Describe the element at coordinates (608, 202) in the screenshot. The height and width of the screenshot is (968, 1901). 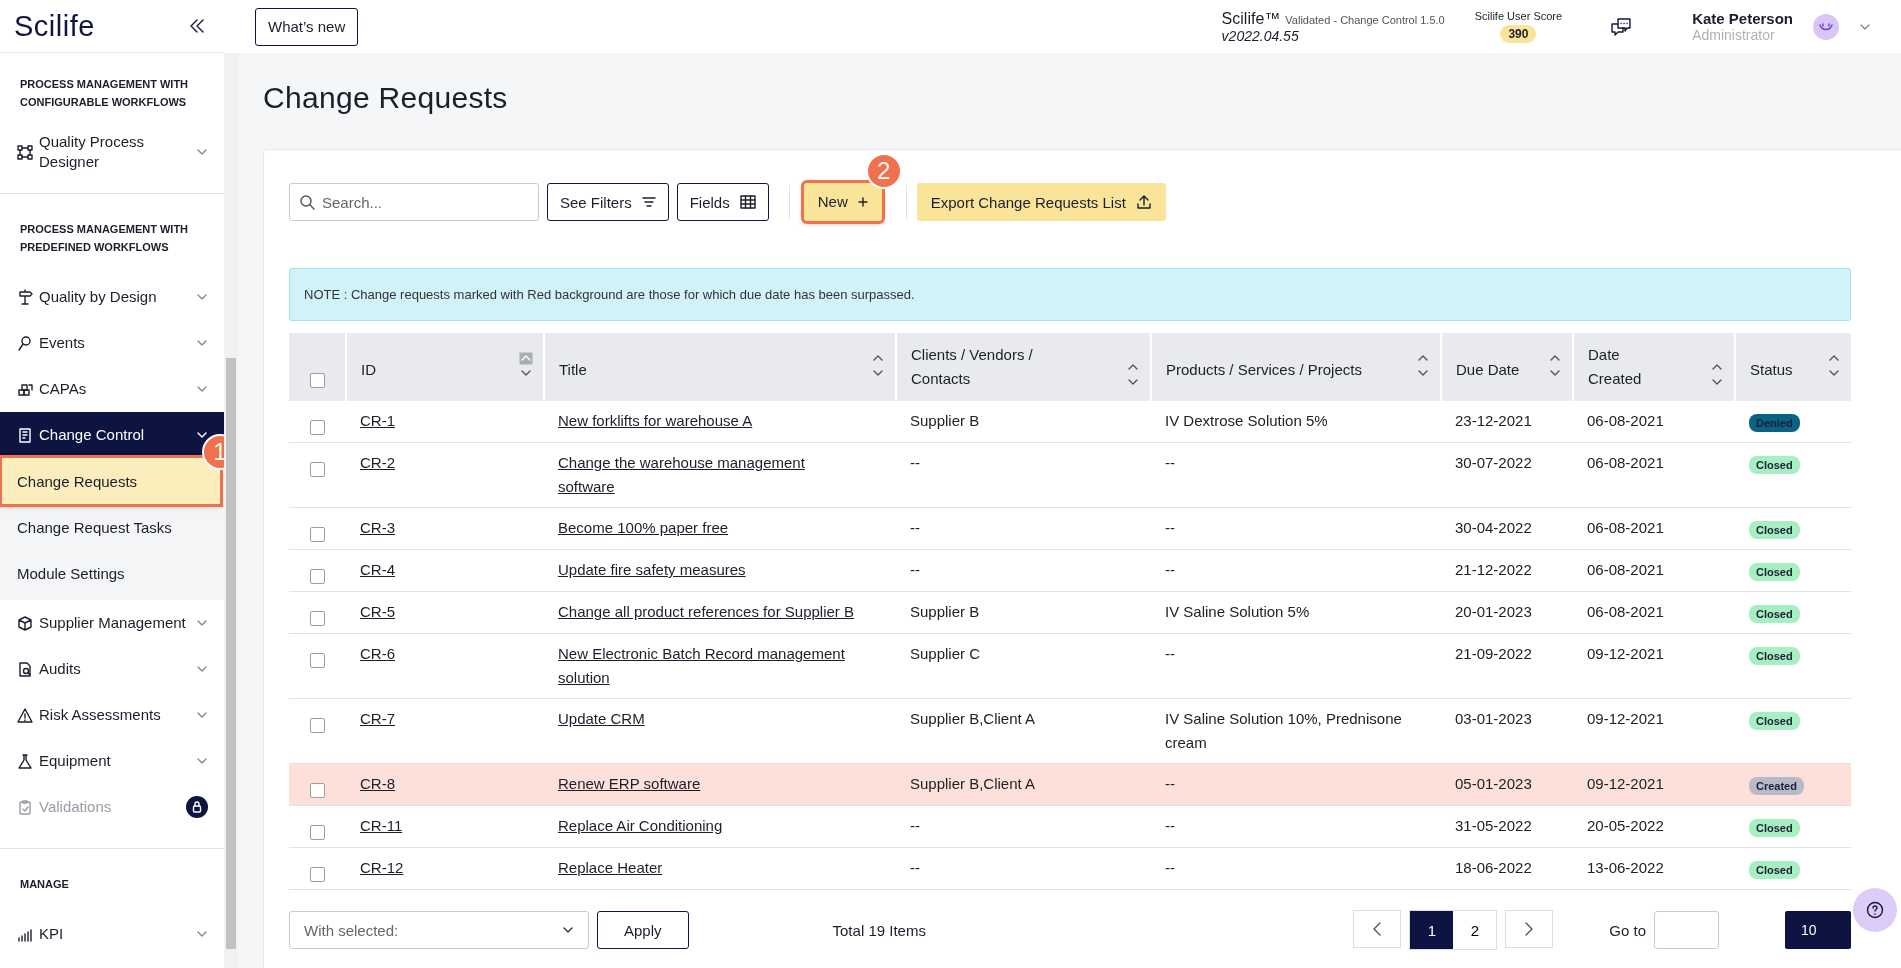
I see `filters-button: See Filters` at that location.